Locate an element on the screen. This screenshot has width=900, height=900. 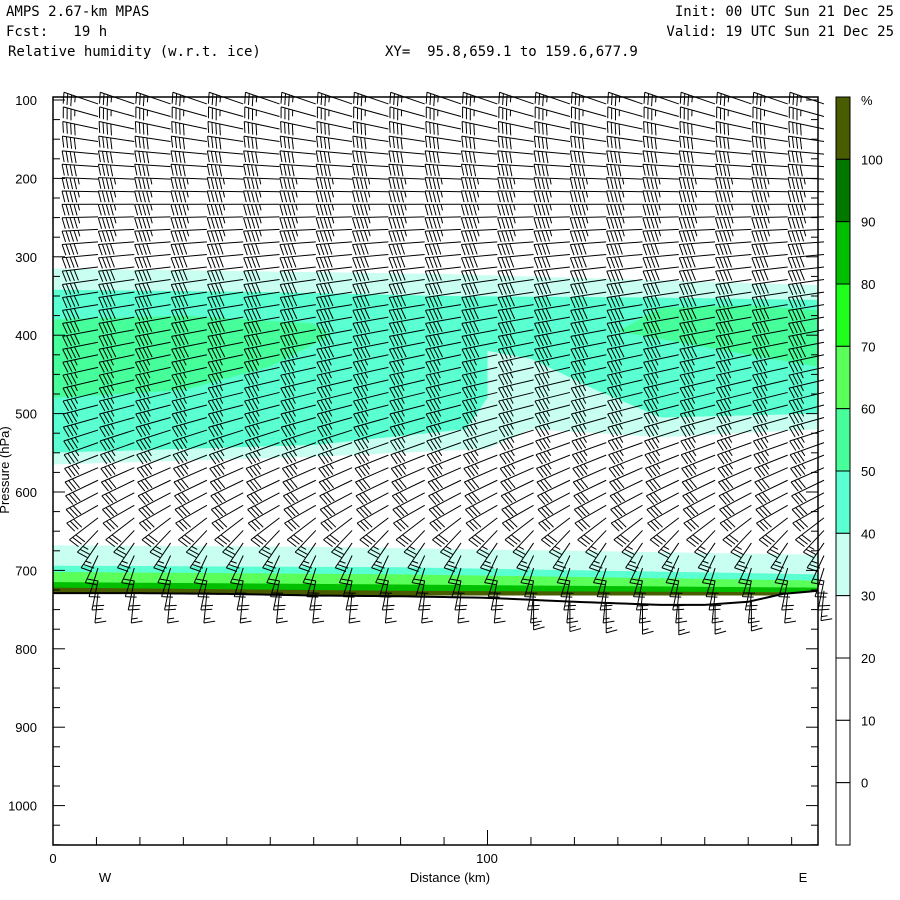
colorbar-label: 0 is located at coordinates (864, 783).